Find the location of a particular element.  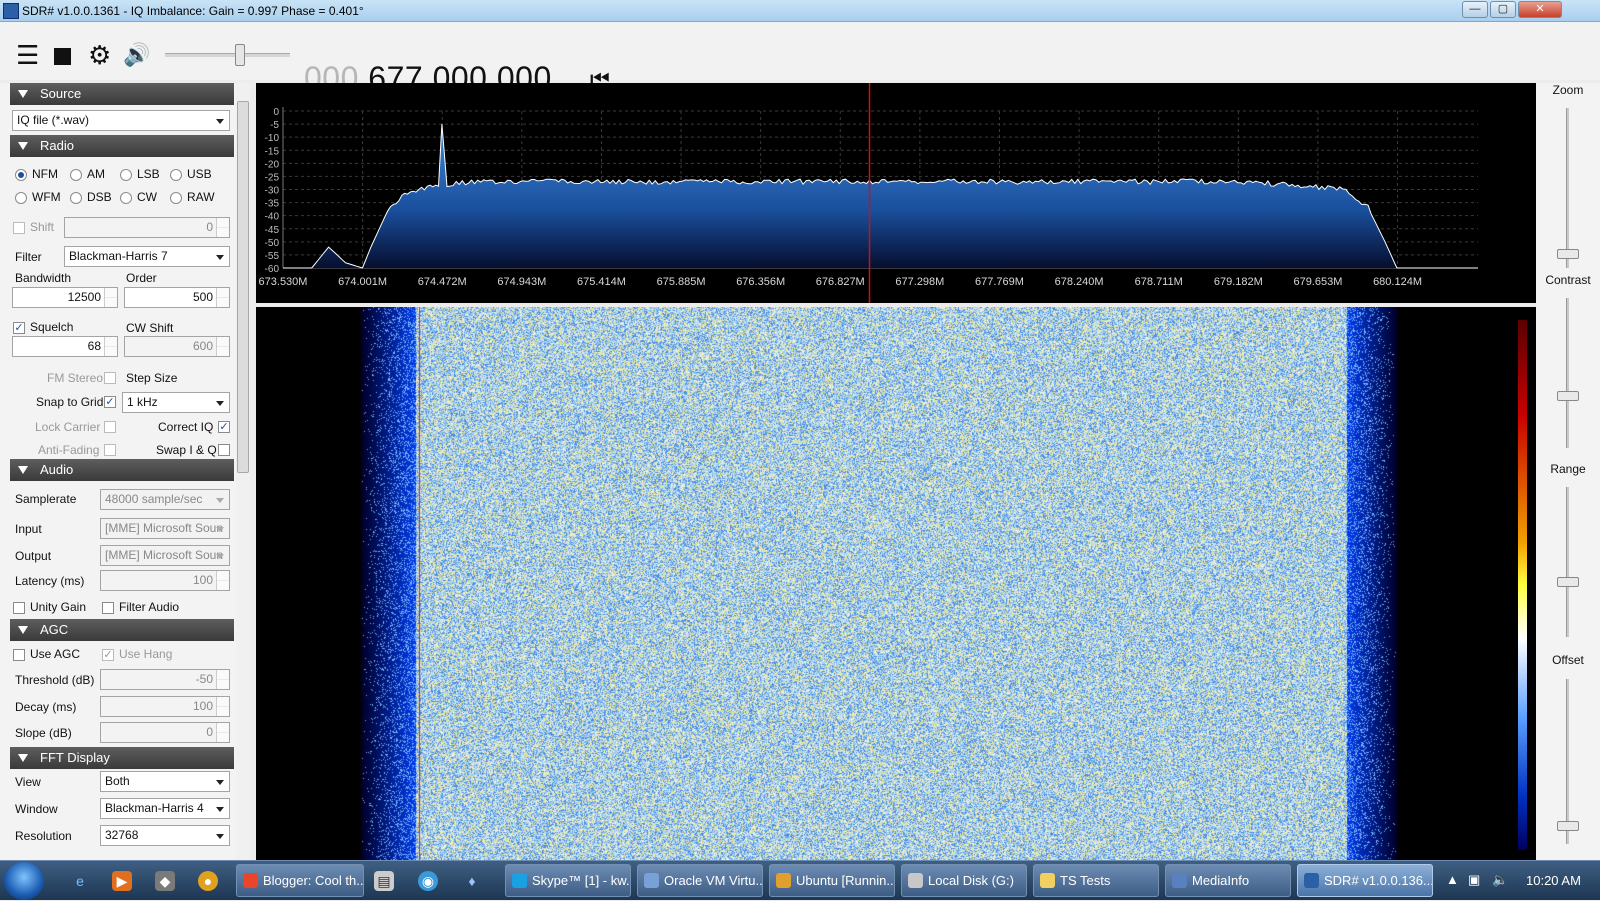

minimize-button: — is located at coordinates (1475, 9).